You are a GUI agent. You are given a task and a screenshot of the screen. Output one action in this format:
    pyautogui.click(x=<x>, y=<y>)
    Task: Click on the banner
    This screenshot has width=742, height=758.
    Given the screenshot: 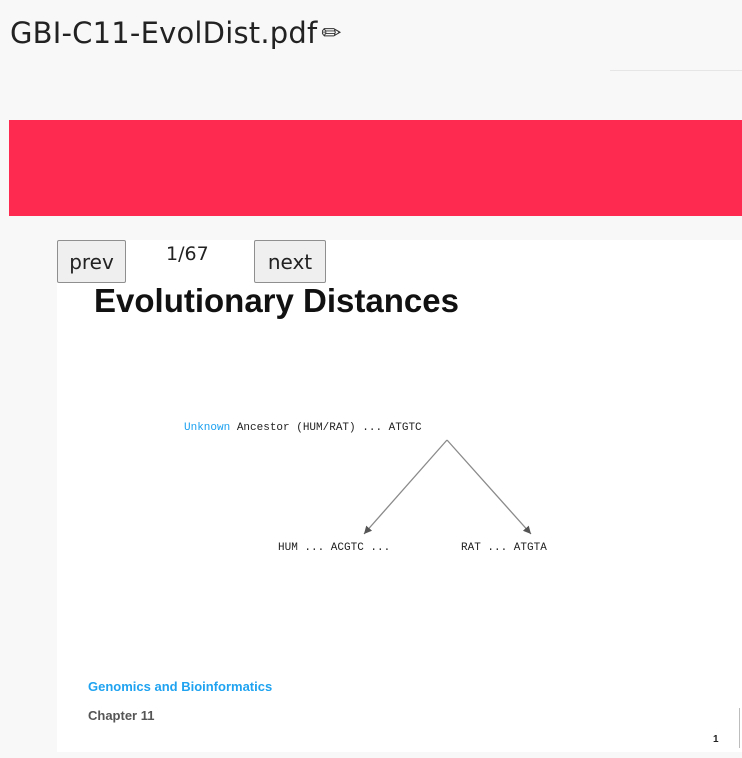 What is the action you would take?
    pyautogui.click(x=375, y=168)
    